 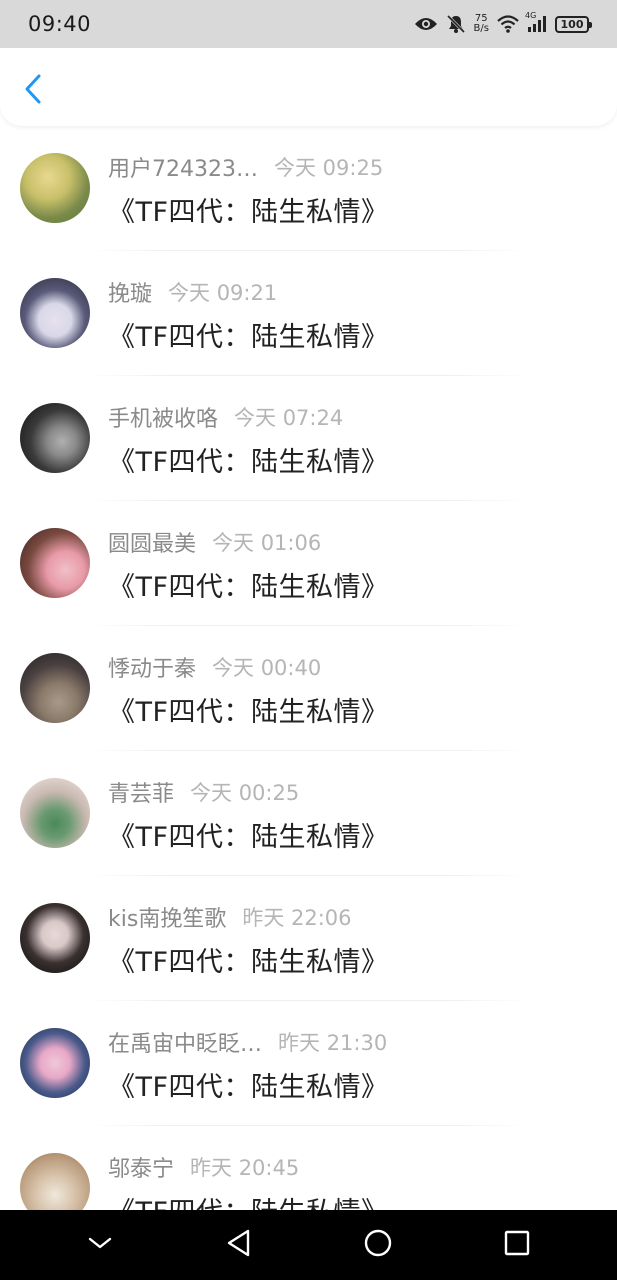 What do you see at coordinates (308, 188) in the screenshot?
I see `list-item: 用户724323… 今天 09:25 《TF四代：陆生私情》` at bounding box center [308, 188].